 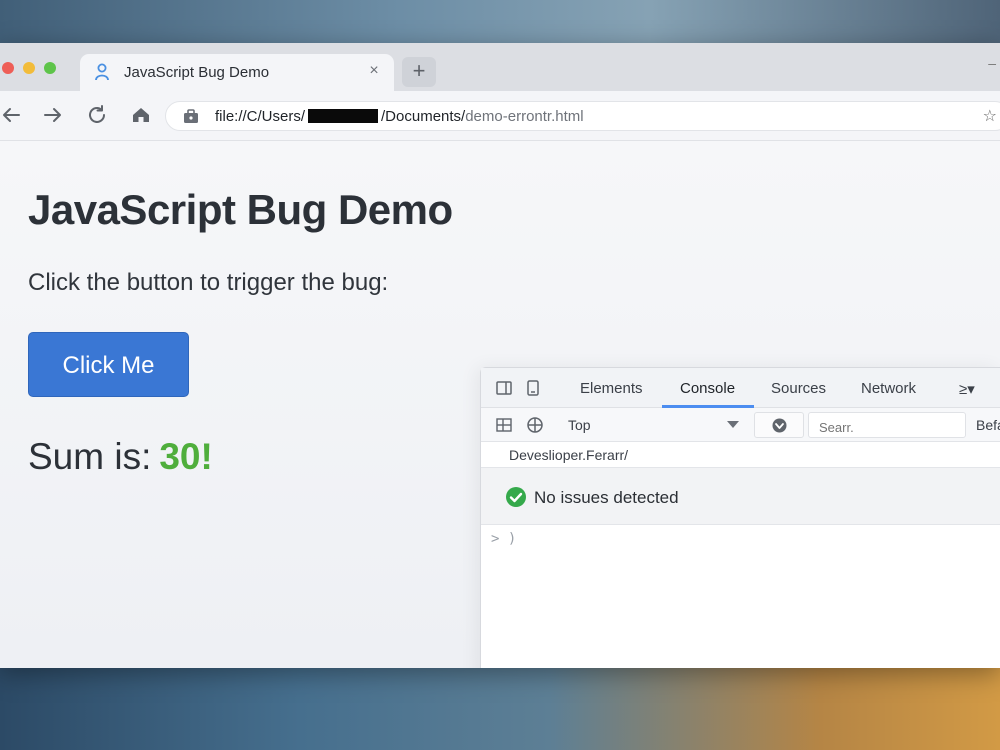 What do you see at coordinates (53, 115) in the screenshot?
I see `forward-arrow-icon` at bounding box center [53, 115].